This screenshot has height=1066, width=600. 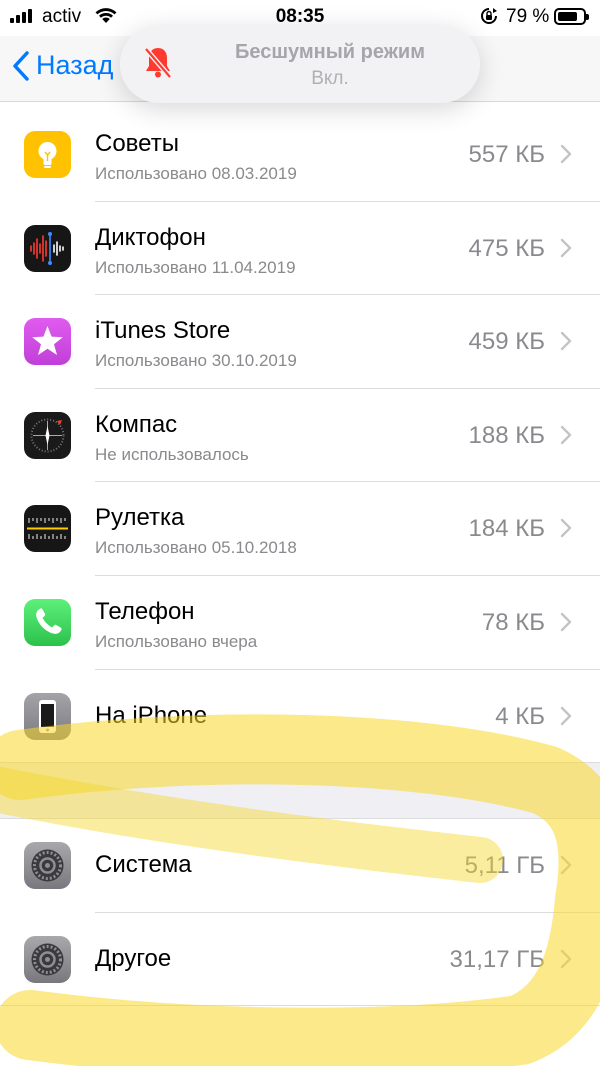 What do you see at coordinates (140, 518) in the screenshot?
I see `app-name: Рулетка` at bounding box center [140, 518].